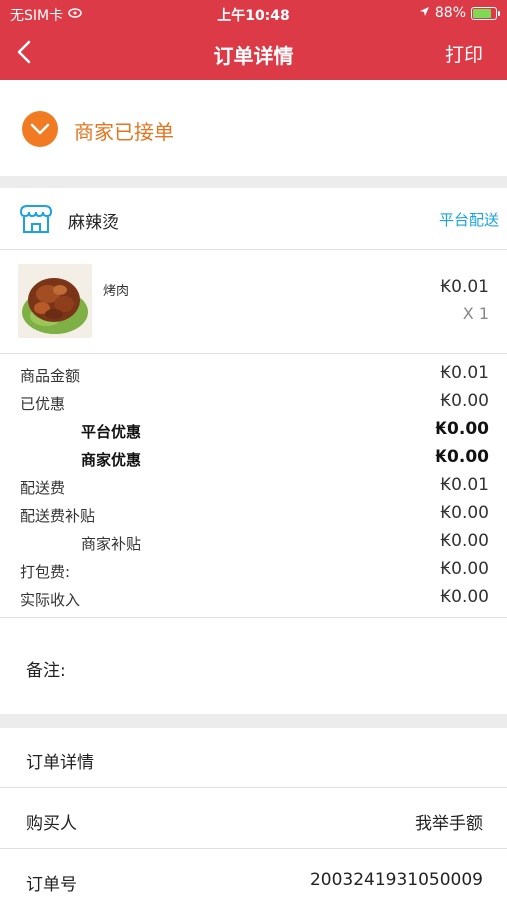  Describe the element at coordinates (396, 880) in the screenshot. I see `order-number-value: 2003241931050009` at that location.